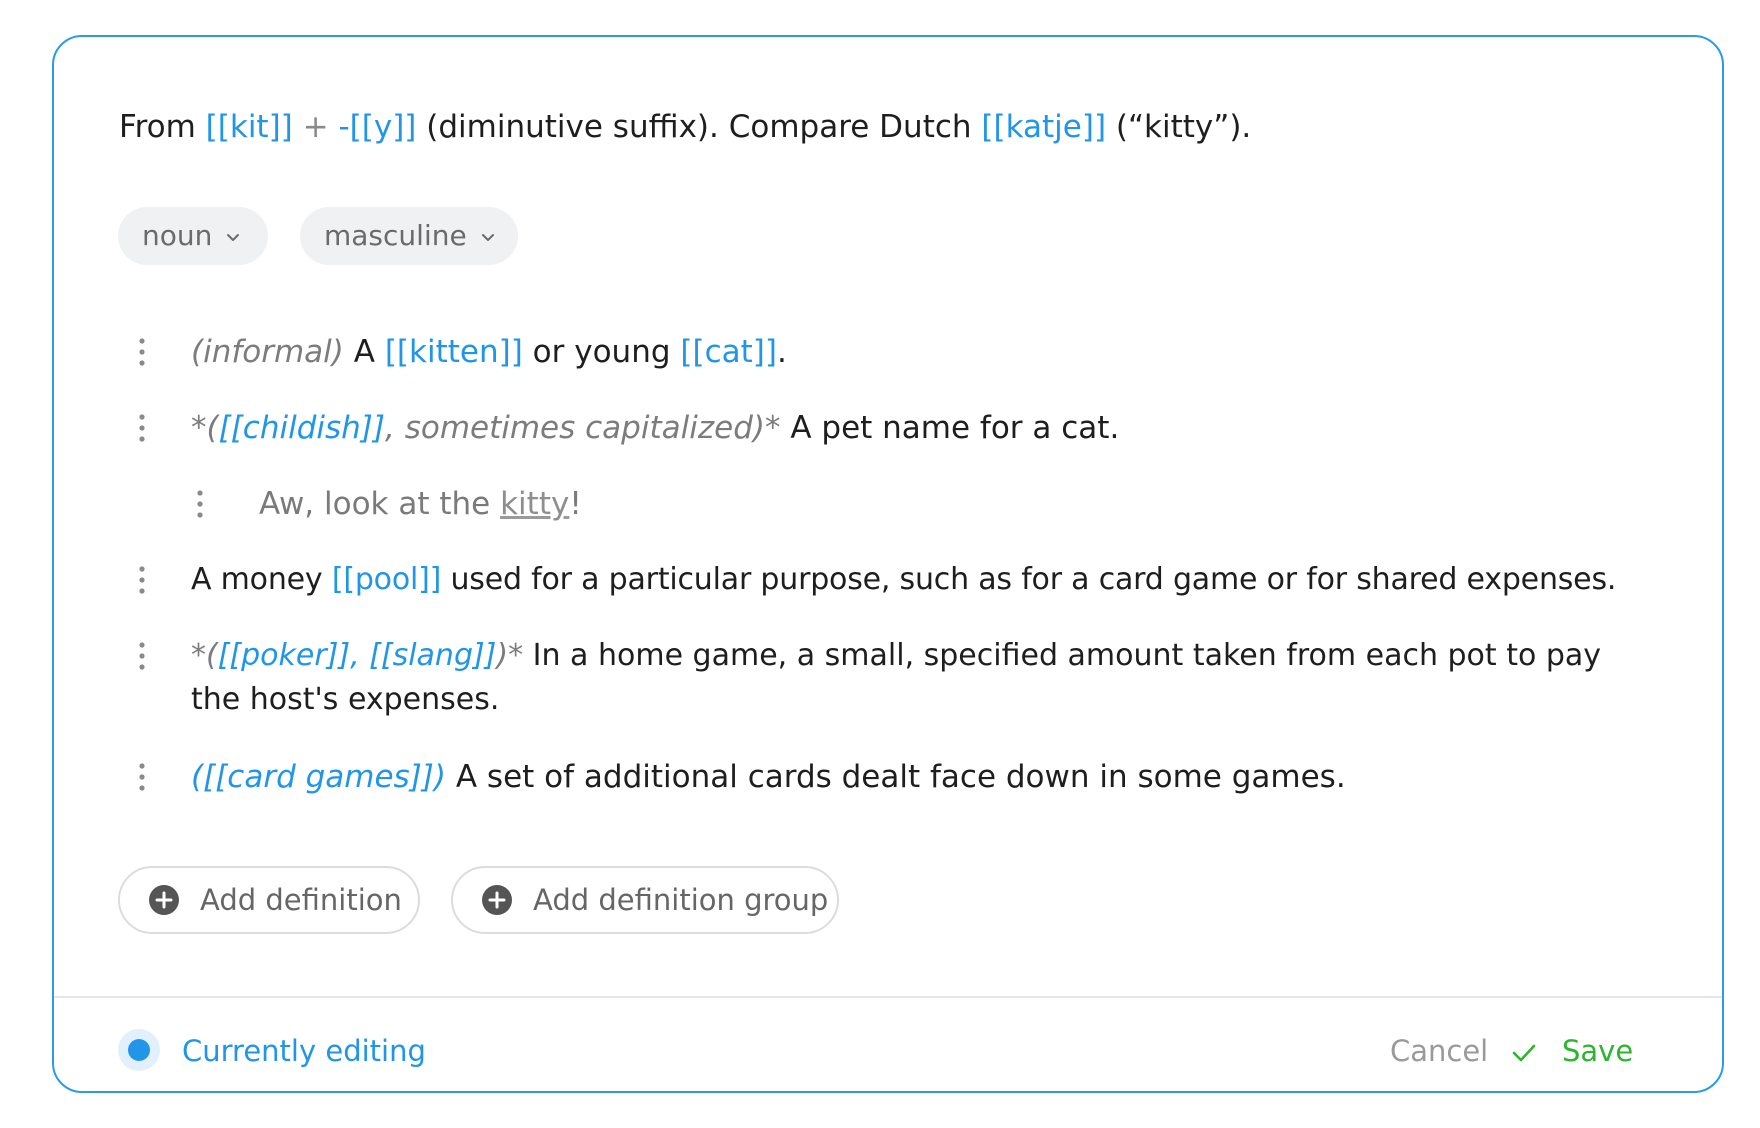 The image size is (1760, 1128). Describe the element at coordinates (301, 900) in the screenshot. I see `add-definition-label: Add definition` at that location.